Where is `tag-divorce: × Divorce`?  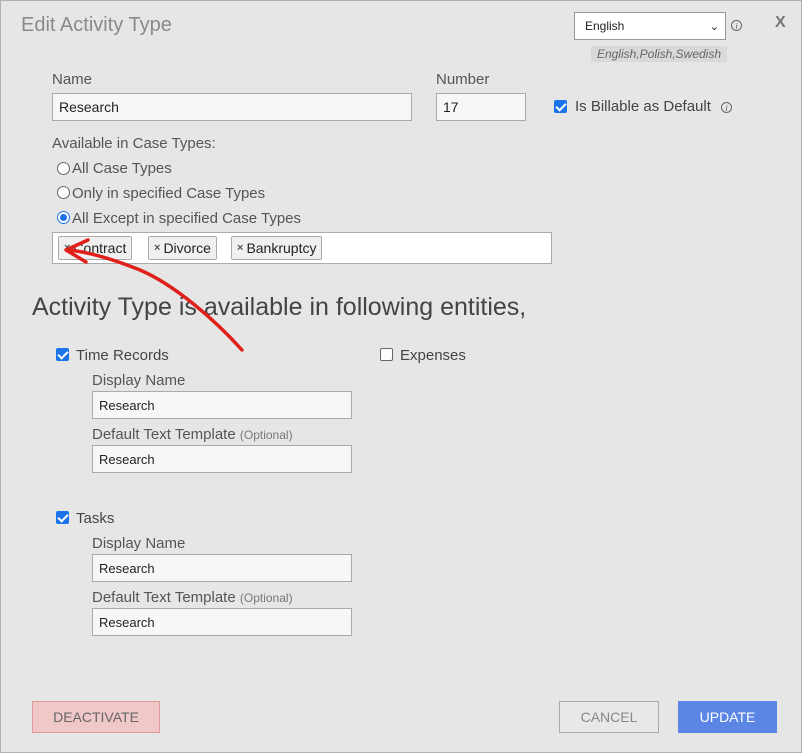 tag-divorce: × Divorce is located at coordinates (182, 248).